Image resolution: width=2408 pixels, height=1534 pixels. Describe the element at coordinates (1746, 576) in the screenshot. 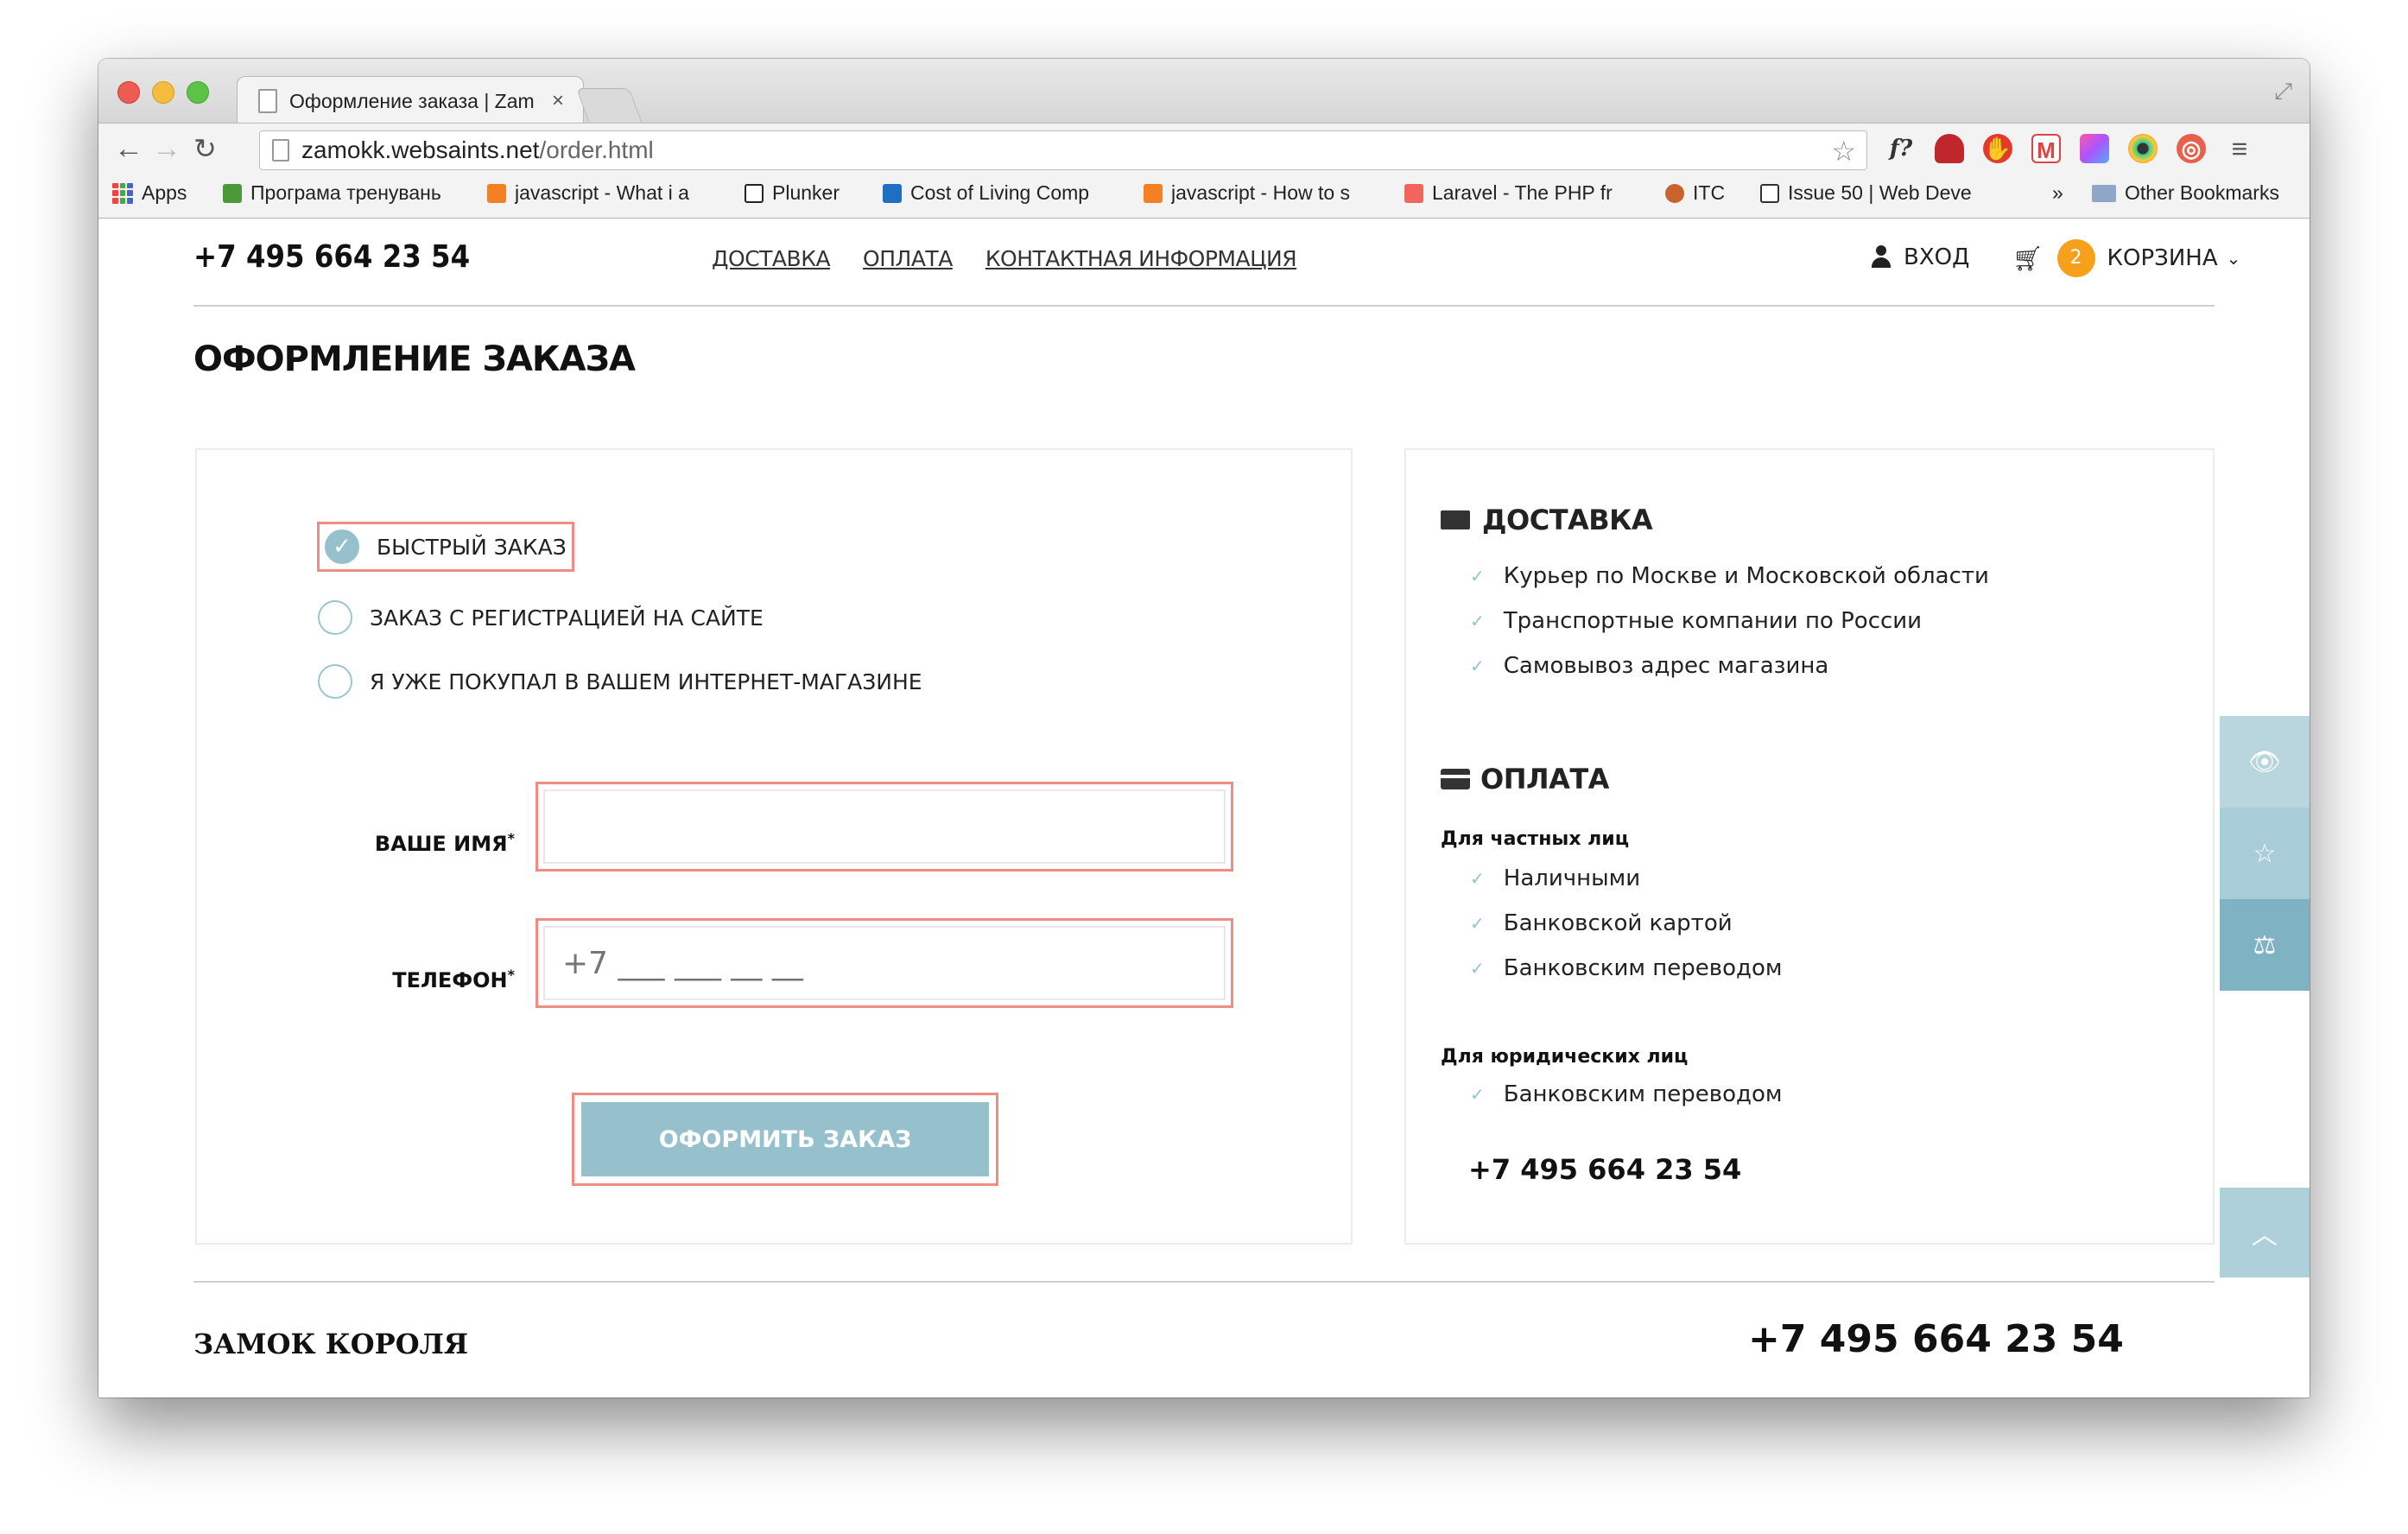

I see `list-item-text: Курьер по Москве и Московской области` at that location.